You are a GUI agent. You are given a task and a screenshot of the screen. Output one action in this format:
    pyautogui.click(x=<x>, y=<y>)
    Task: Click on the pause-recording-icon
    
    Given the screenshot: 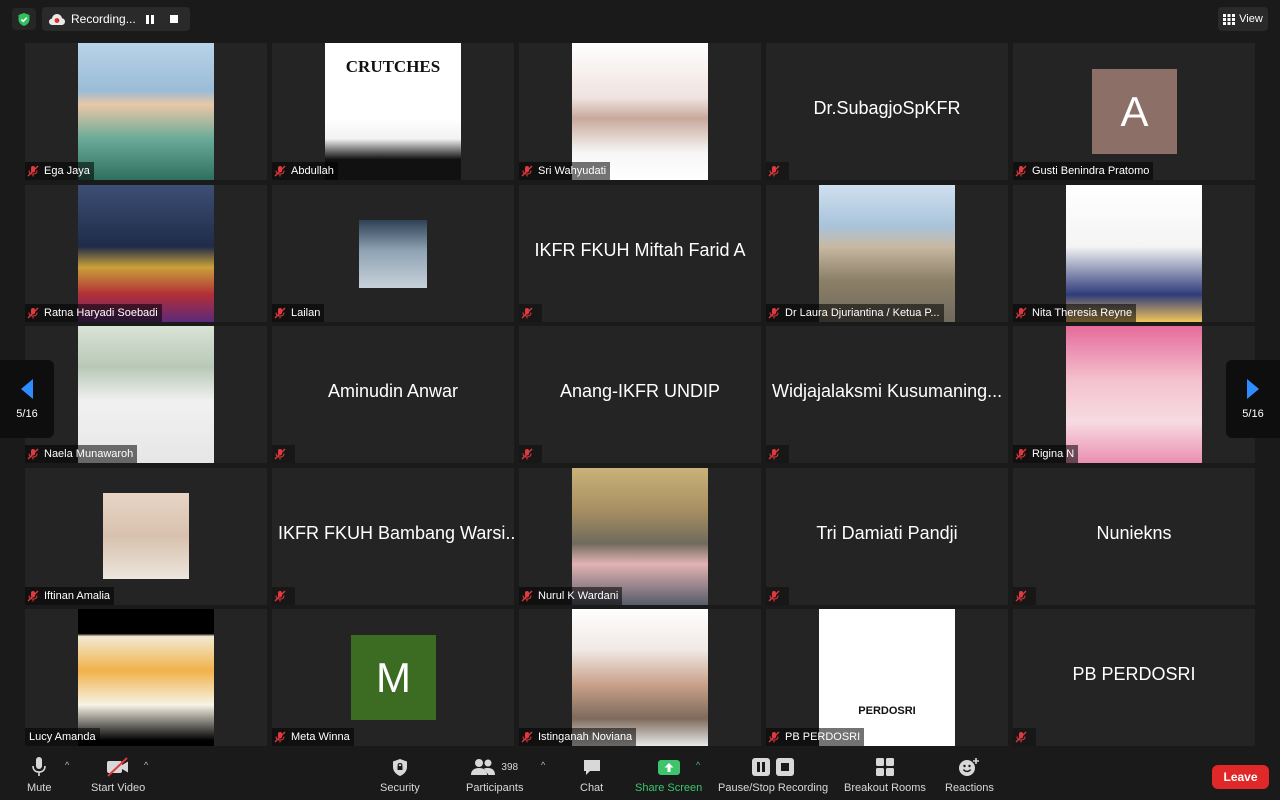 What is the action you would take?
    pyautogui.click(x=150, y=19)
    